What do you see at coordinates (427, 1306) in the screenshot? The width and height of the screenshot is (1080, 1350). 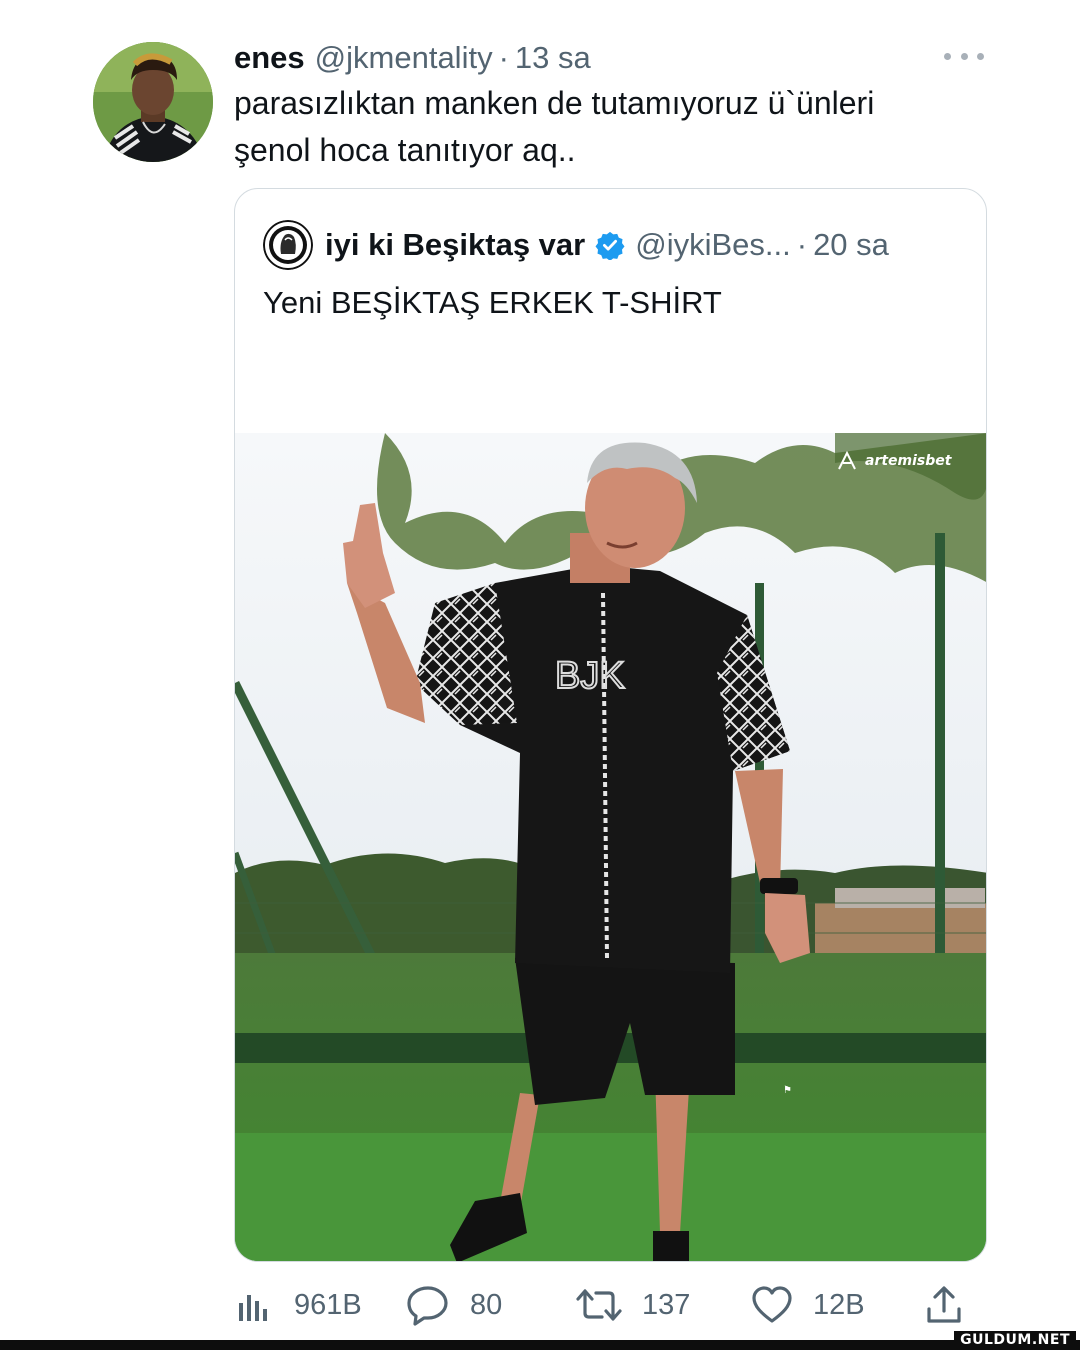 I see `reply-icon` at bounding box center [427, 1306].